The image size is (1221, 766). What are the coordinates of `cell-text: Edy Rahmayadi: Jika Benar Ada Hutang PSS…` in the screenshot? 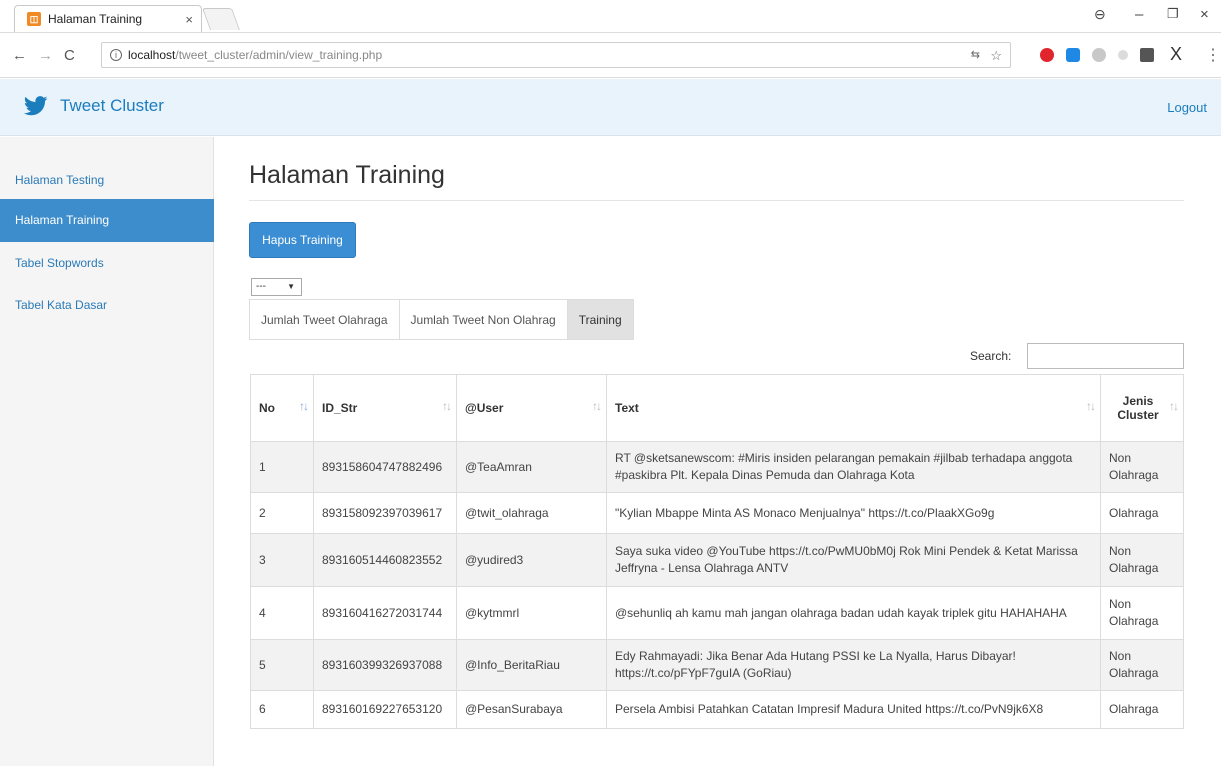 It's located at (853, 665).